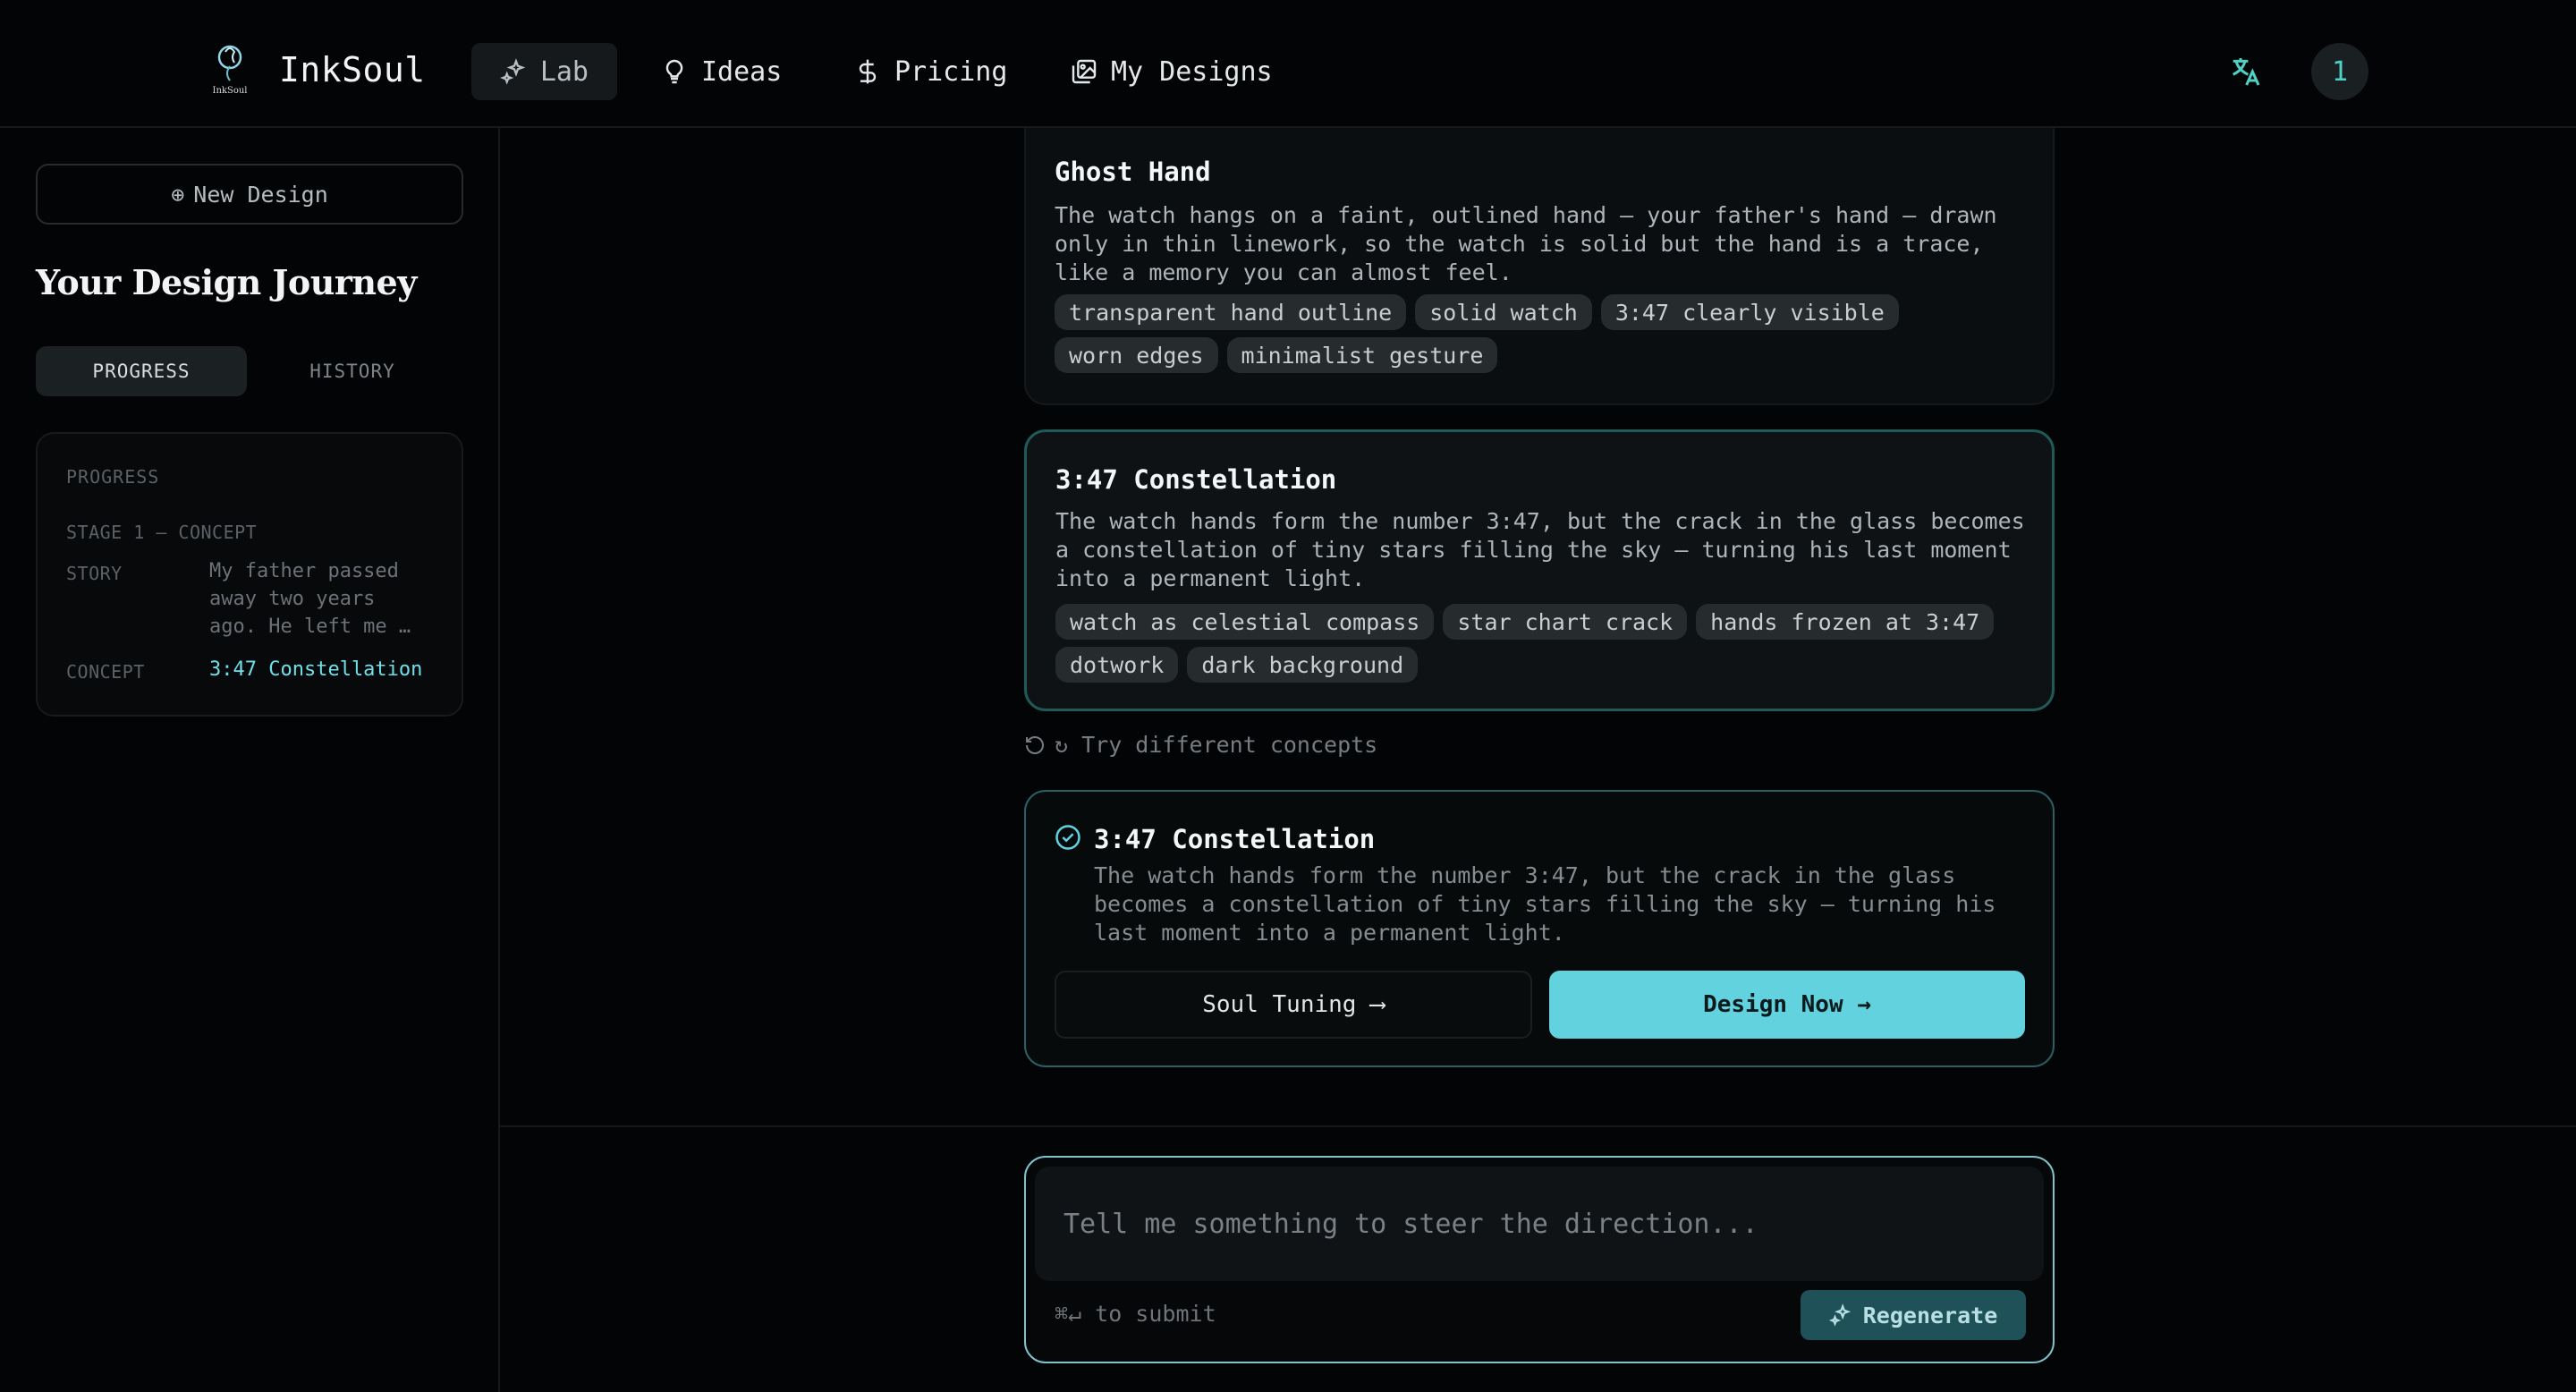  Describe the element at coordinates (1303, 665) in the screenshot. I see `concept-tag: dark background` at that location.